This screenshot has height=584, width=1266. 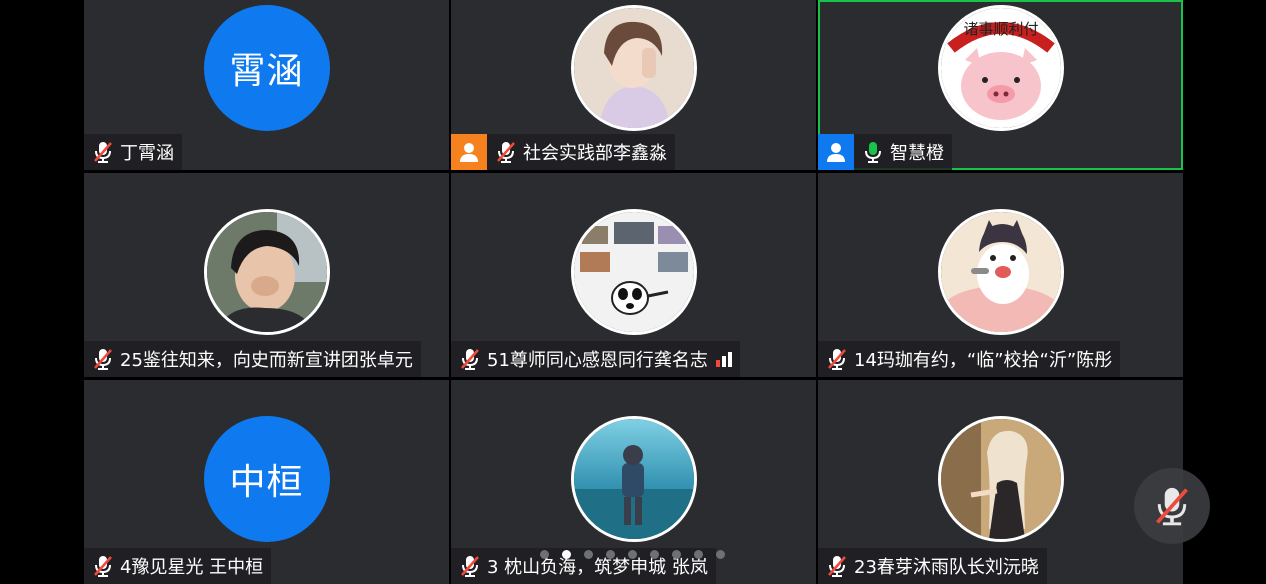 I want to click on participant-tile: 社会实践部李鑫淼, so click(x=633, y=85).